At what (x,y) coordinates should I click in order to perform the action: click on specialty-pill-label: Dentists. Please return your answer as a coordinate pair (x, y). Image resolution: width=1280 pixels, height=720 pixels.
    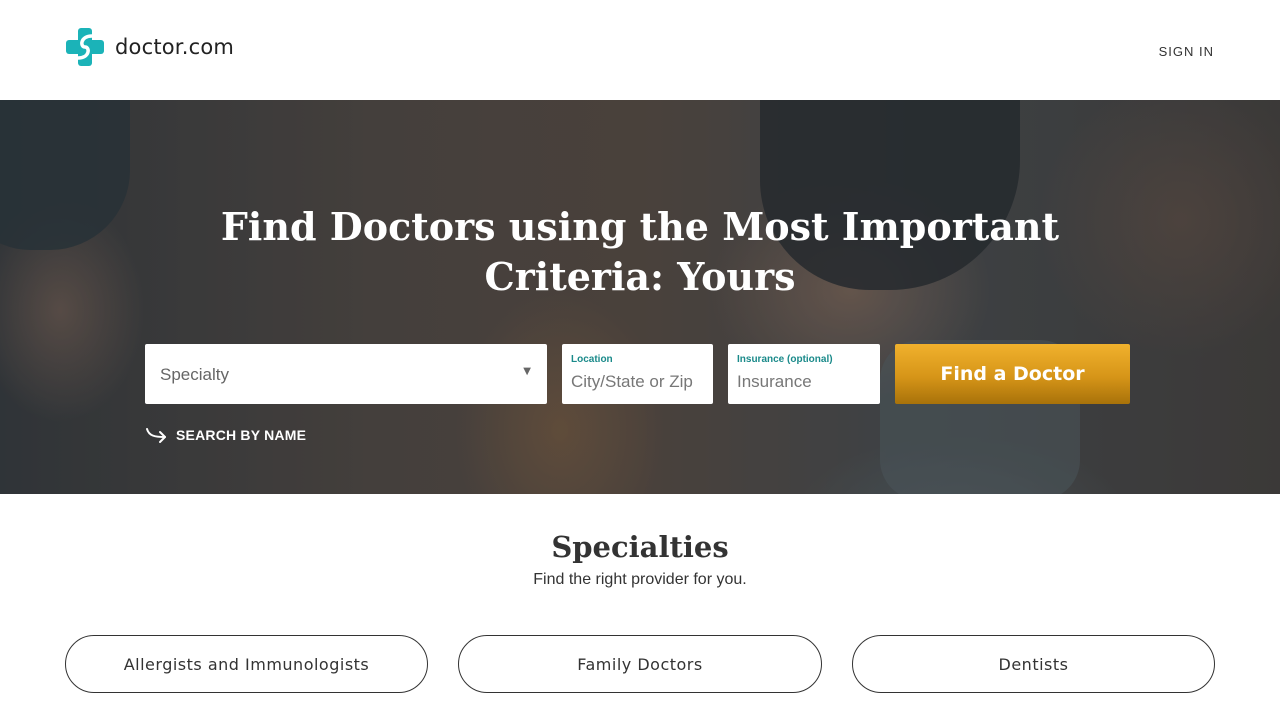
    Looking at the image, I should click on (1033, 664).